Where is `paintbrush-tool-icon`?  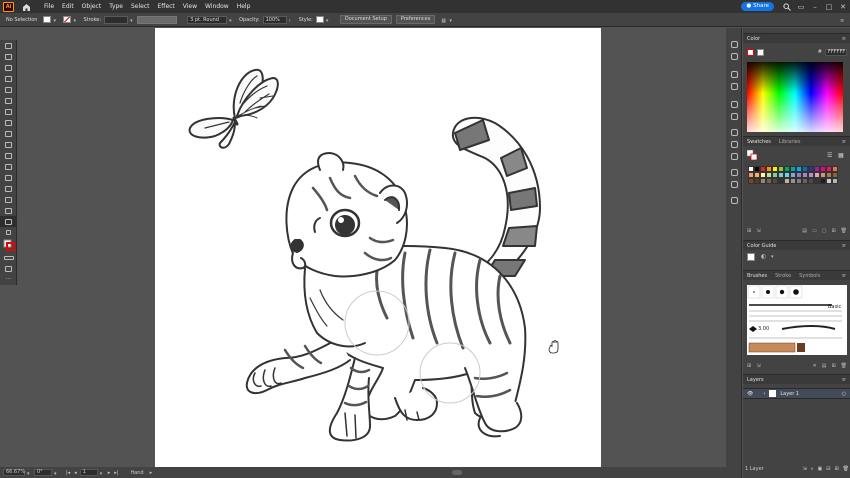 paintbrush-tool-icon is located at coordinates (8, 100).